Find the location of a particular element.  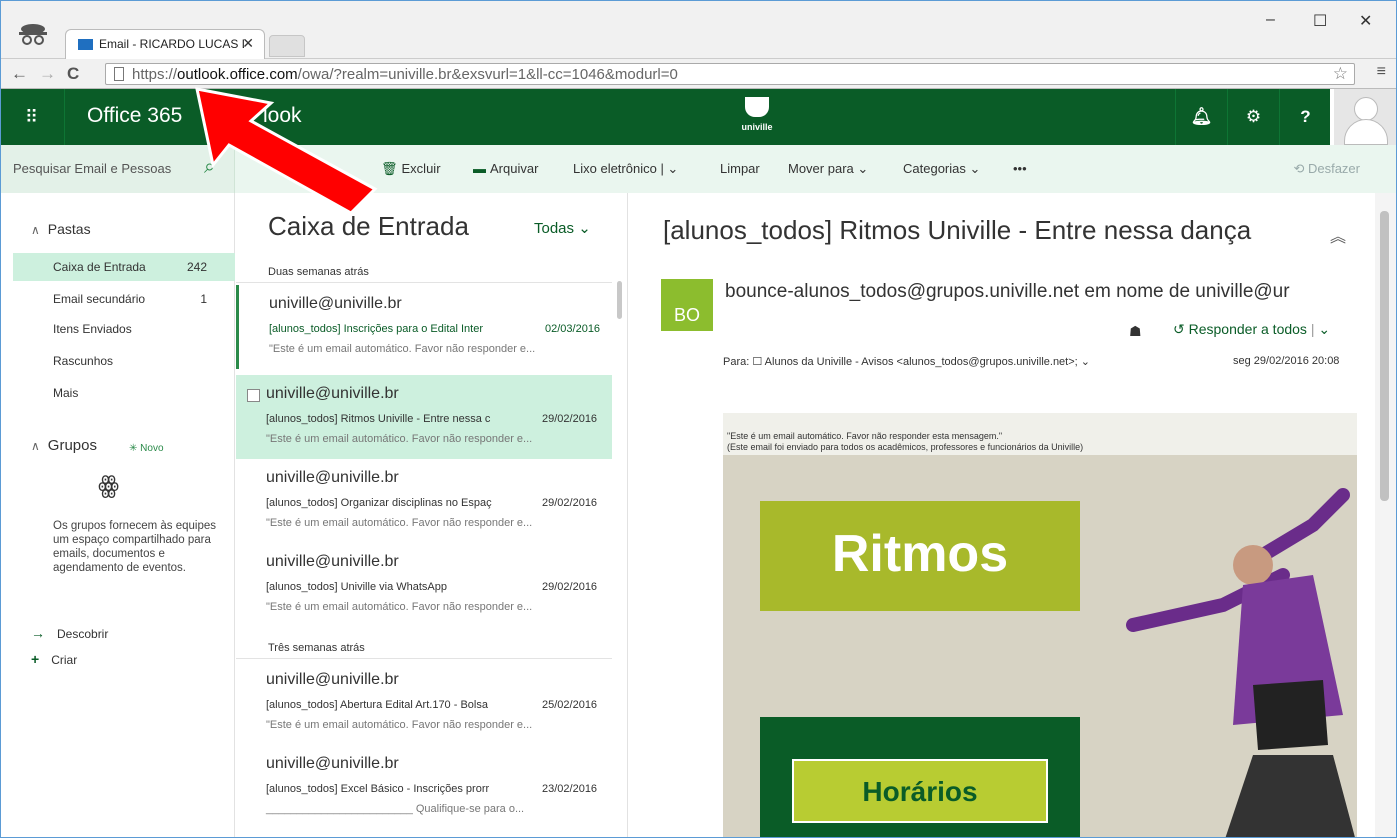

suite-name: Office 365 is located at coordinates (134, 116).